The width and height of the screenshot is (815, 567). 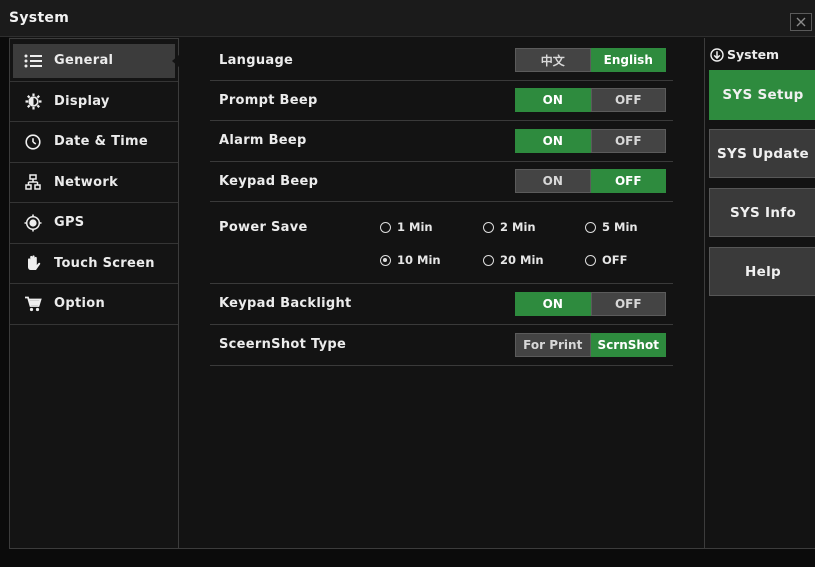 I want to click on keypad-beep-on: ON, so click(x=553, y=181).